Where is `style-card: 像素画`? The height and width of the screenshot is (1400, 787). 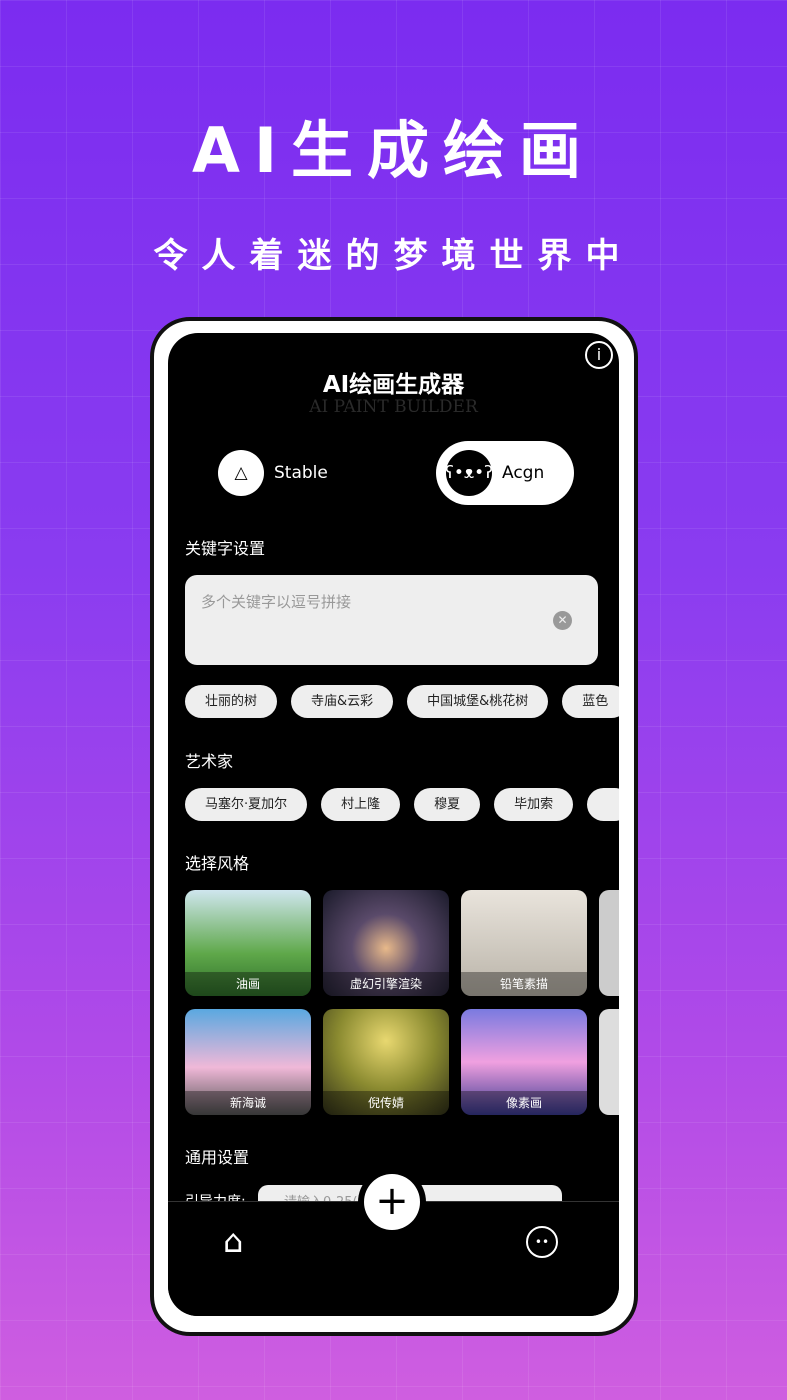 style-card: 像素画 is located at coordinates (524, 1062).